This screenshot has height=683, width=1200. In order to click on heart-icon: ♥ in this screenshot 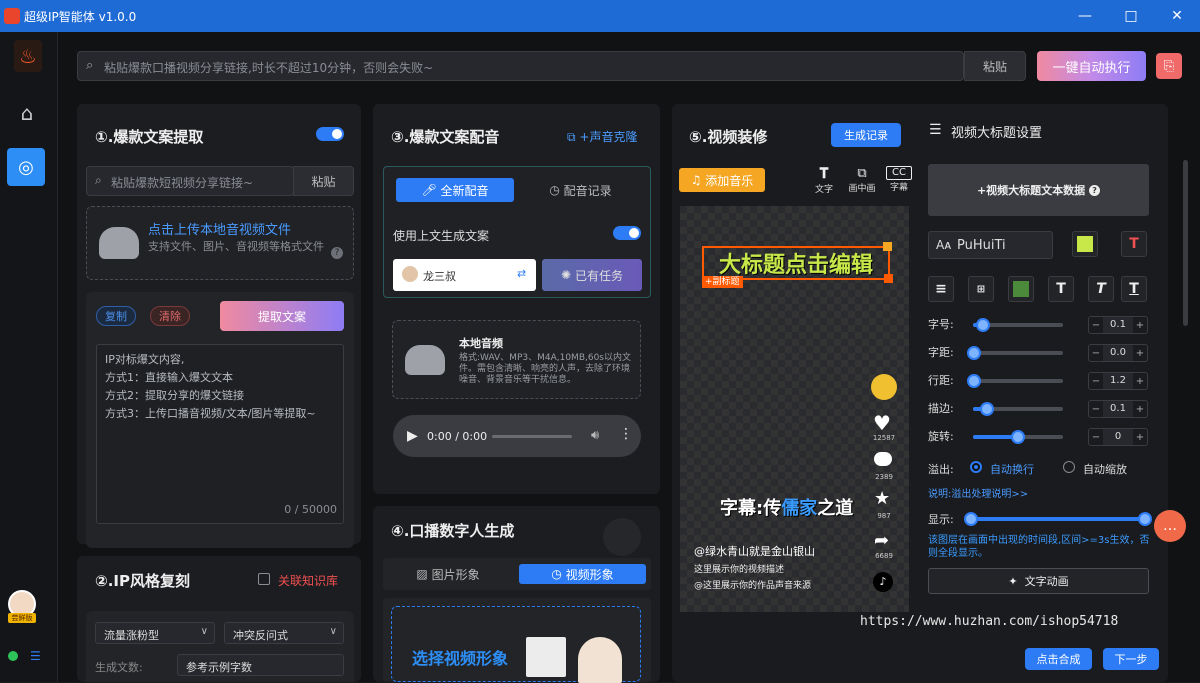, I will do `click(882, 423)`.